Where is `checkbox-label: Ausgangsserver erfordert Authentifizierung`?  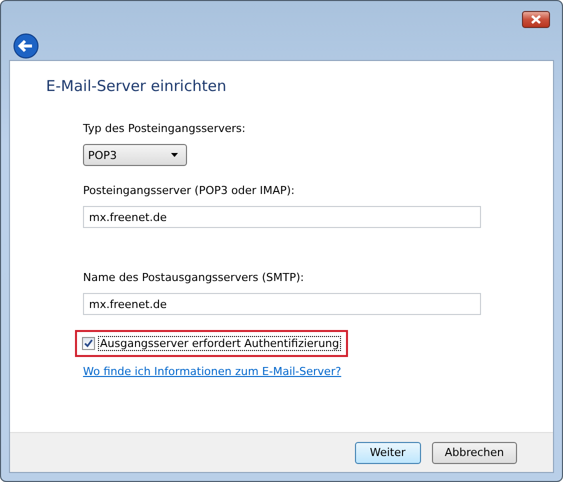 checkbox-label: Ausgangsserver erfordert Authentifizierung is located at coordinates (220, 343).